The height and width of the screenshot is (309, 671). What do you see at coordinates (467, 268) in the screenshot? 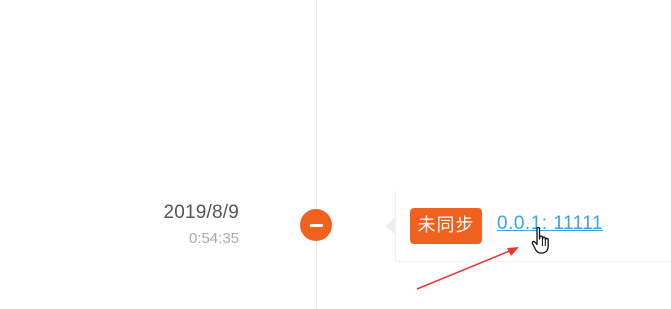
I see `red-arrow-annotation` at bounding box center [467, 268].